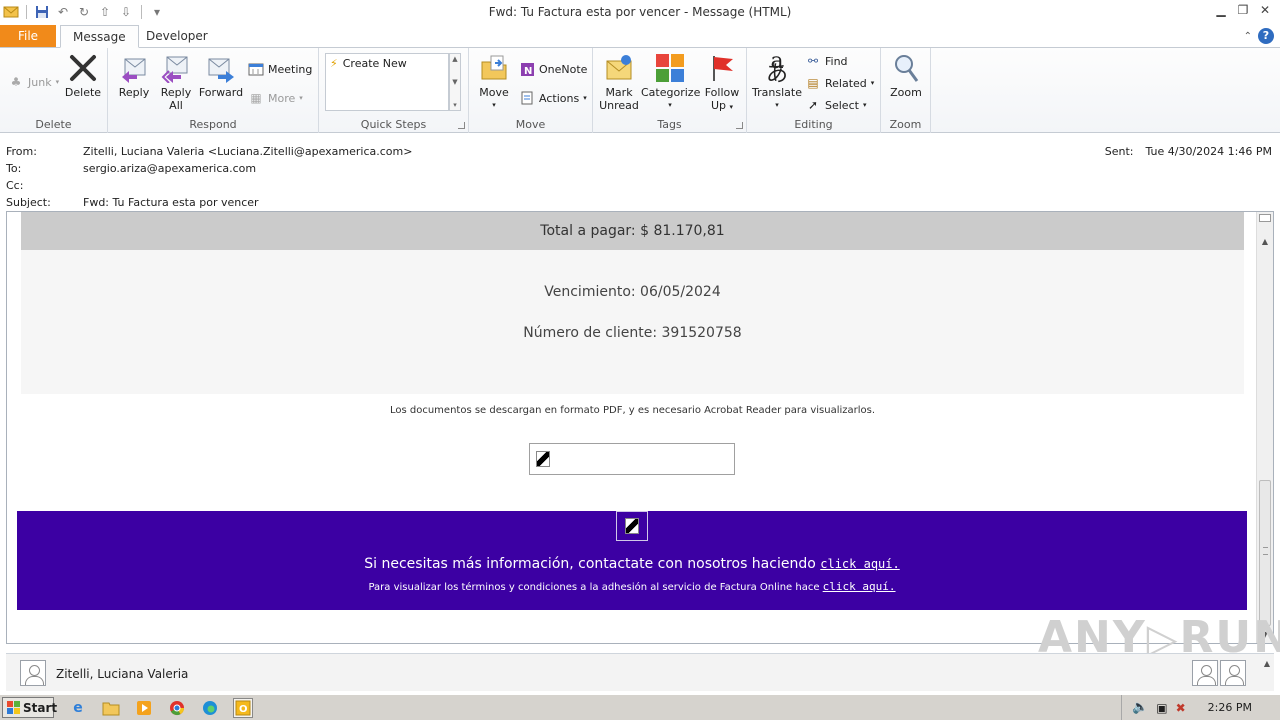 The image size is (1280, 720). I want to click on zoom-button: Zoom, so click(906, 75).